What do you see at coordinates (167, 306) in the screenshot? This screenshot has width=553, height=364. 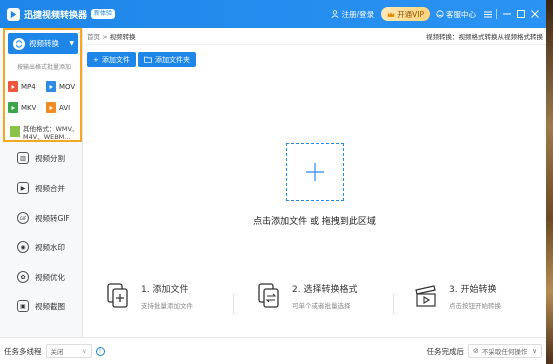 I see `step-subtitle: 支持批量添加文件` at bounding box center [167, 306].